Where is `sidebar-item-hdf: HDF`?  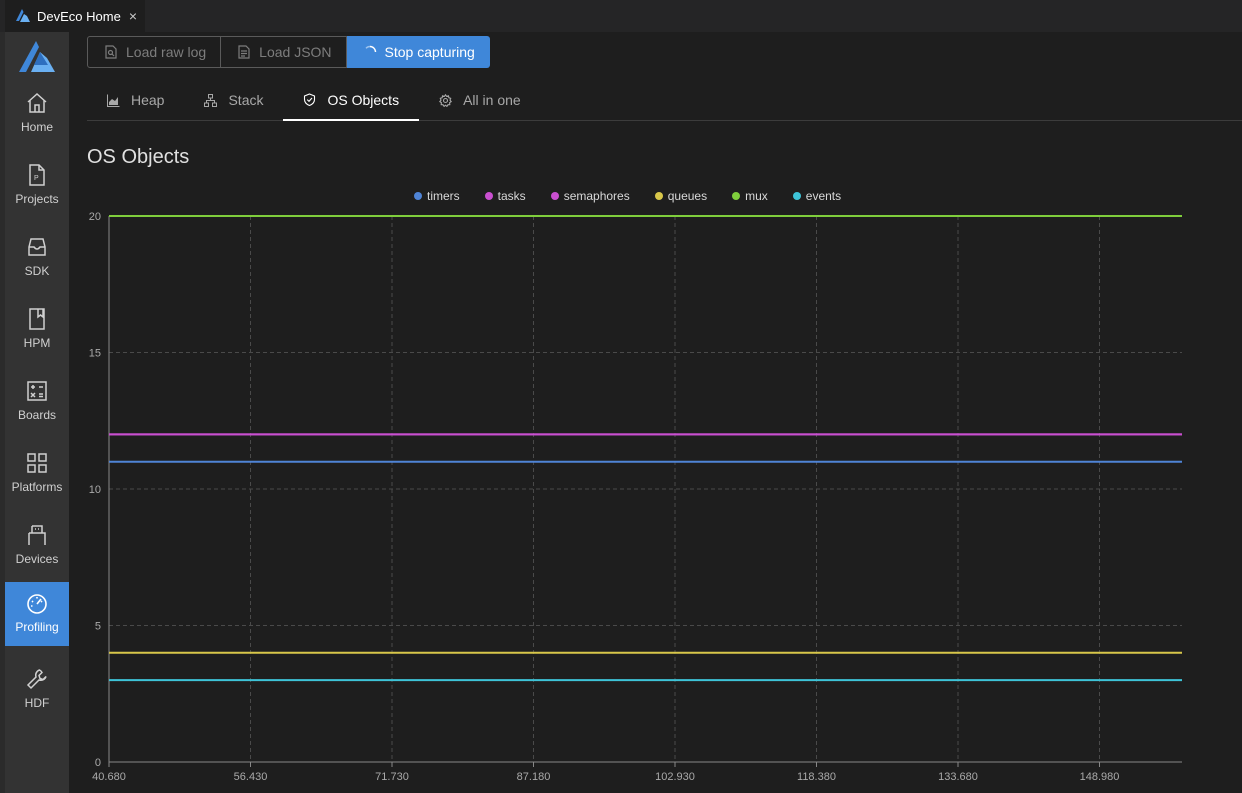
sidebar-item-hdf: HDF is located at coordinates (37, 690).